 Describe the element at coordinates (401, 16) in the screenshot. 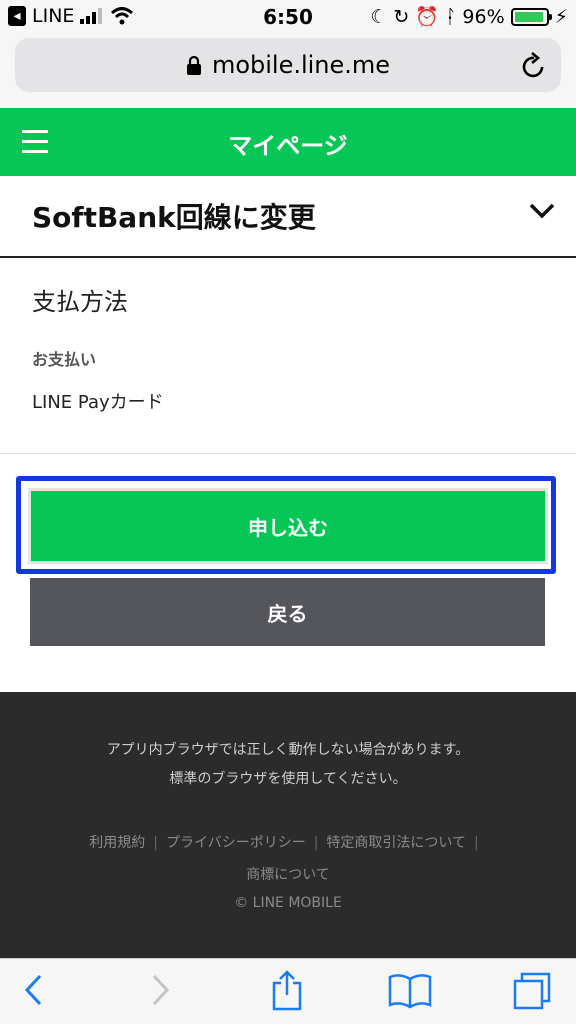

I see `rotation-lock-icon: ↻` at that location.